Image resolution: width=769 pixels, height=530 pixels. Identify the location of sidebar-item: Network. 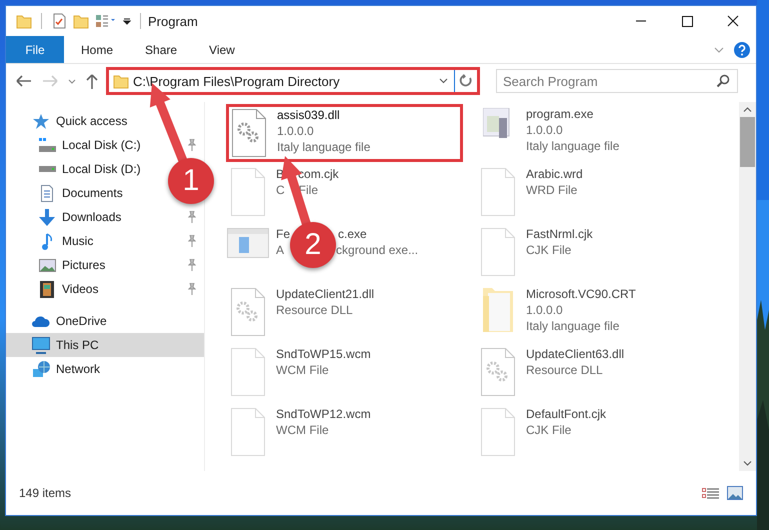
(66, 369).